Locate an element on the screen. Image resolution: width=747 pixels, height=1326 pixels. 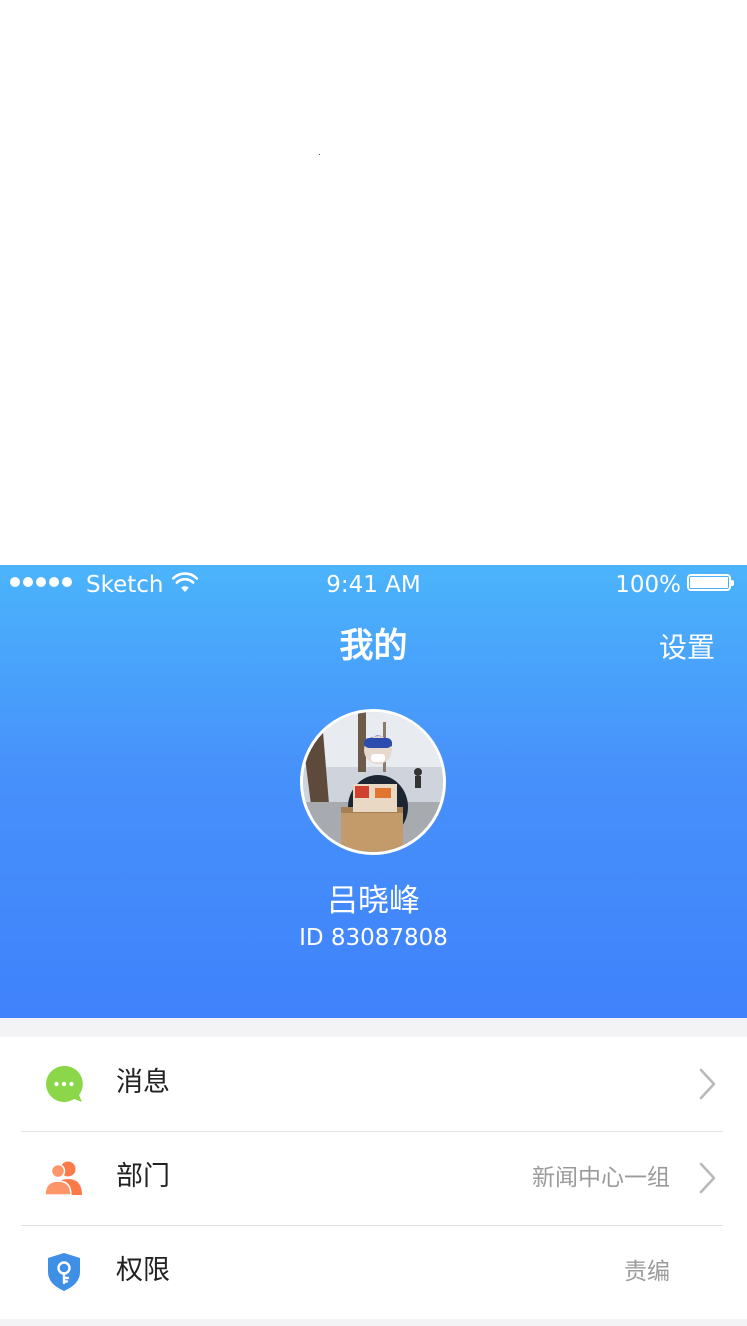
department-value: 新闻中心一组 is located at coordinates (601, 1178).